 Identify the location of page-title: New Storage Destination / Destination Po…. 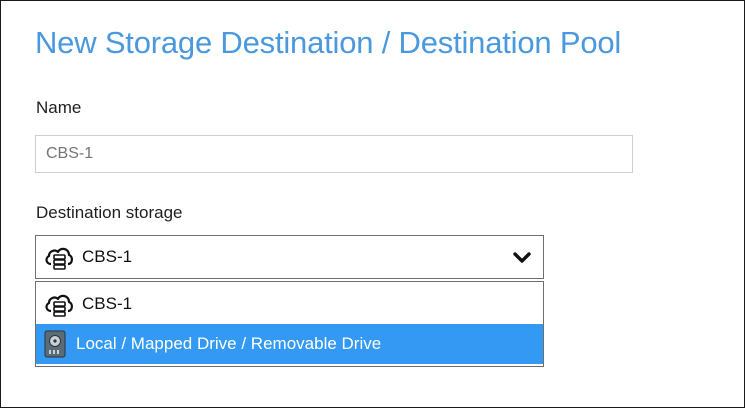
(328, 42).